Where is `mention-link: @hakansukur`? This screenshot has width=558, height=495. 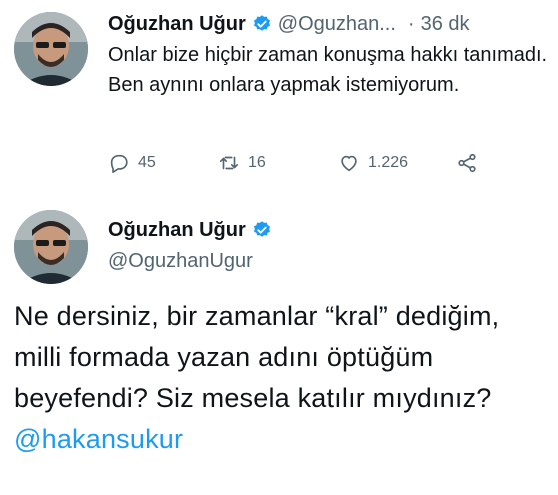 mention-link: @hakansukur is located at coordinates (98, 439).